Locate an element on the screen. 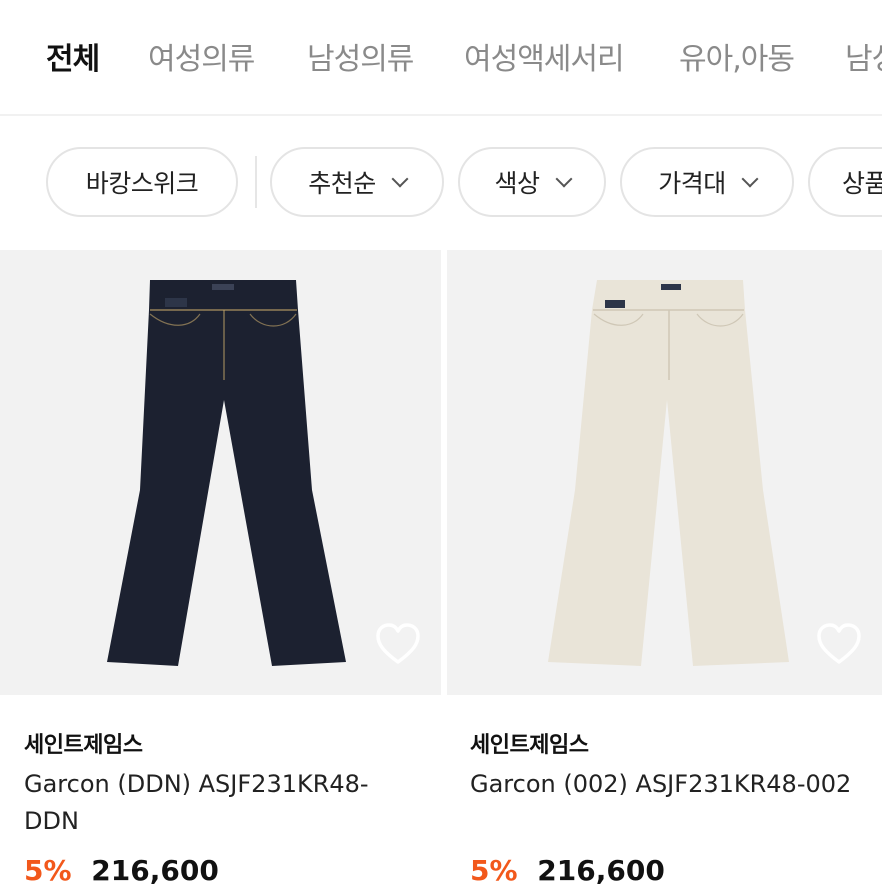 This screenshot has height=887, width=882. product-name: Garcon (002) ASJF231KR48-002 is located at coordinates (665, 784).